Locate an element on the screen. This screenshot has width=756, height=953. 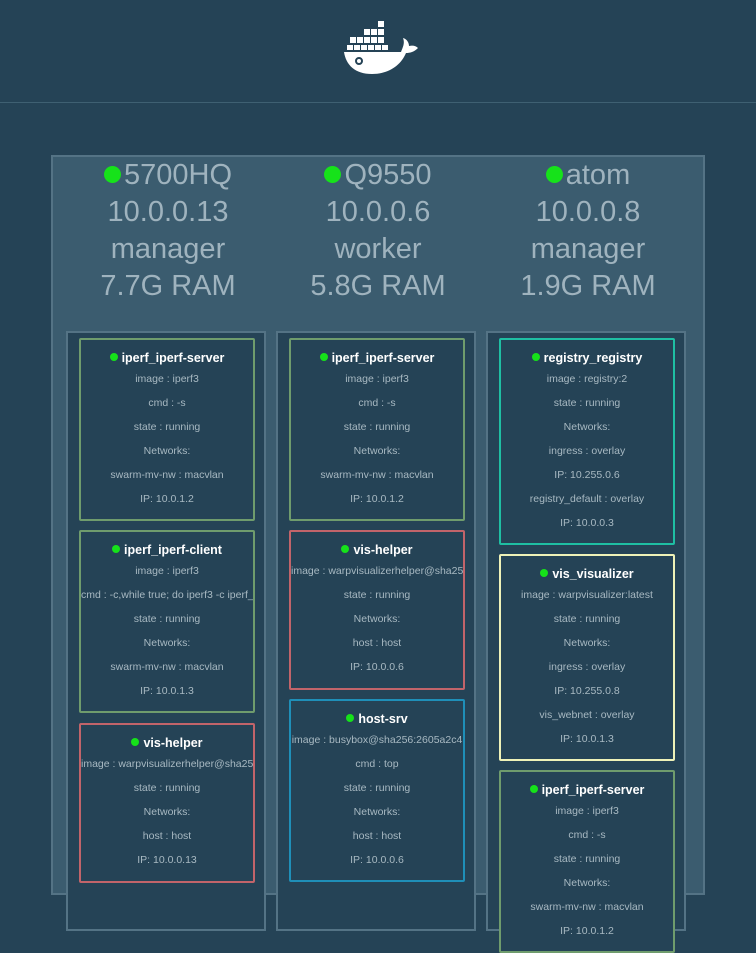
node-name-row: atom is located at coordinates (588, 175).